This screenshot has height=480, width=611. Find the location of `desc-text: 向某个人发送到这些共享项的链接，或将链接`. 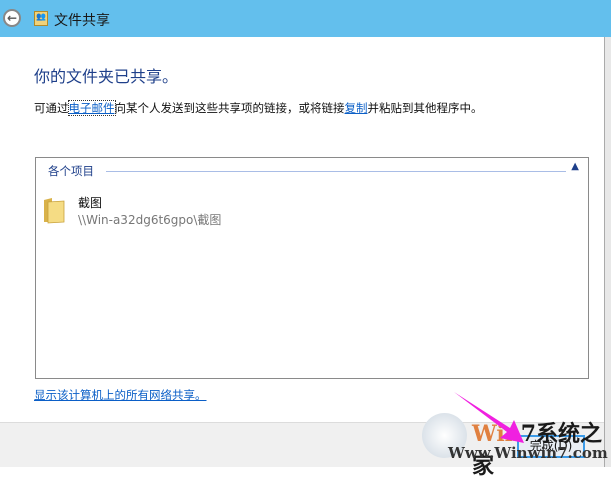

desc-text: 向某个人发送到这些共享项的链接，或将链接 is located at coordinates (229, 108).